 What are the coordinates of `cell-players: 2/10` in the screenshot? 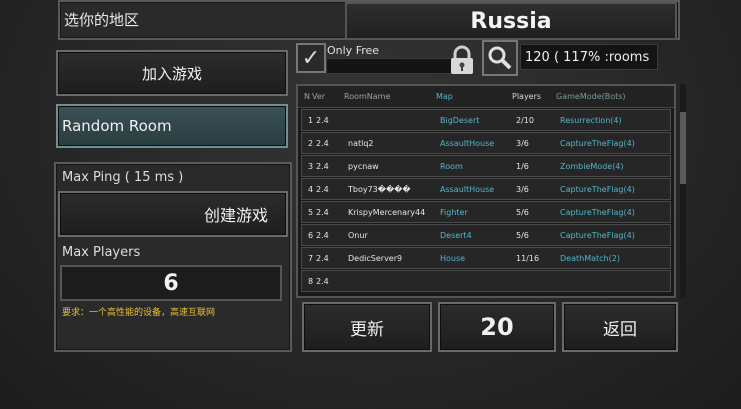 It's located at (525, 120).